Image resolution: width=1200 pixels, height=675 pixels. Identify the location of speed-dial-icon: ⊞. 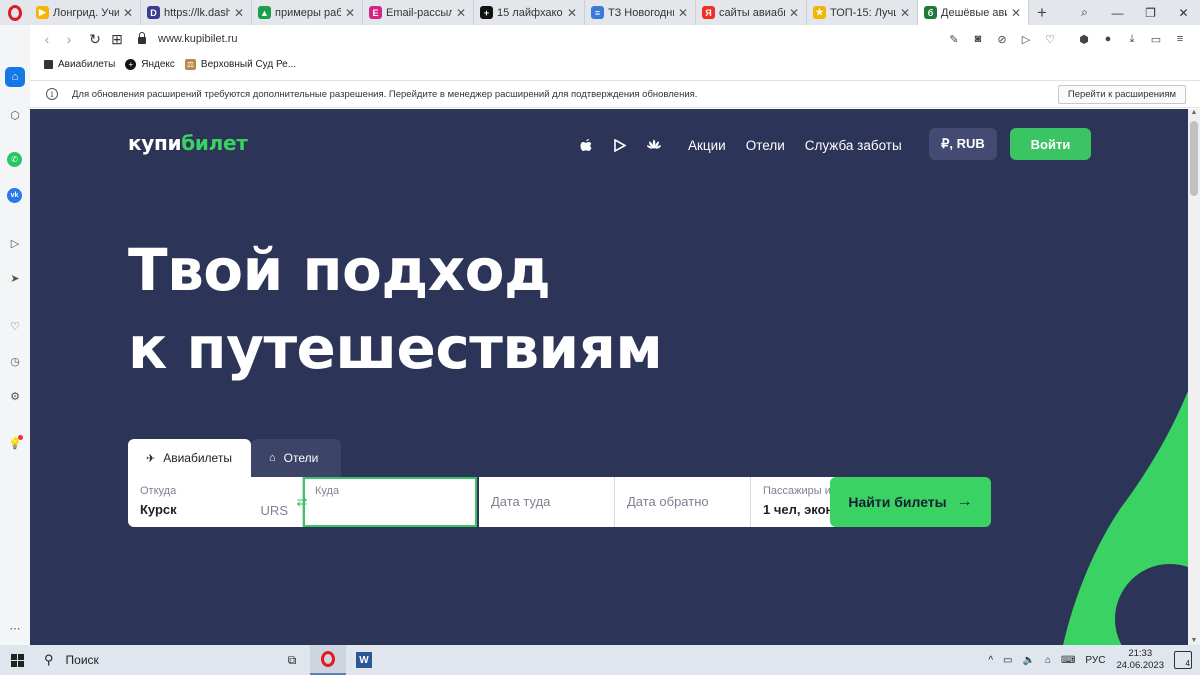
(117, 39).